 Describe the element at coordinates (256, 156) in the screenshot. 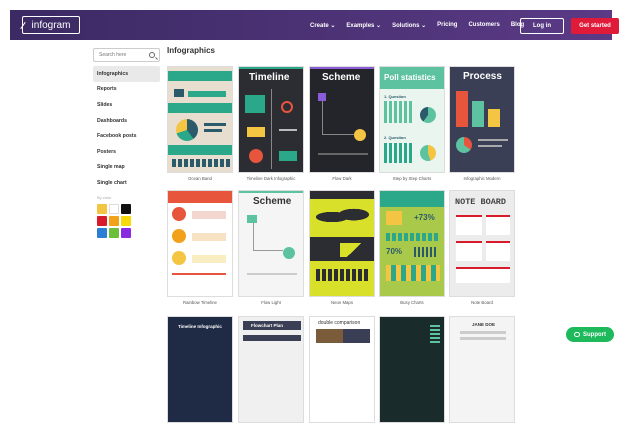

I see `dot-icon` at that location.